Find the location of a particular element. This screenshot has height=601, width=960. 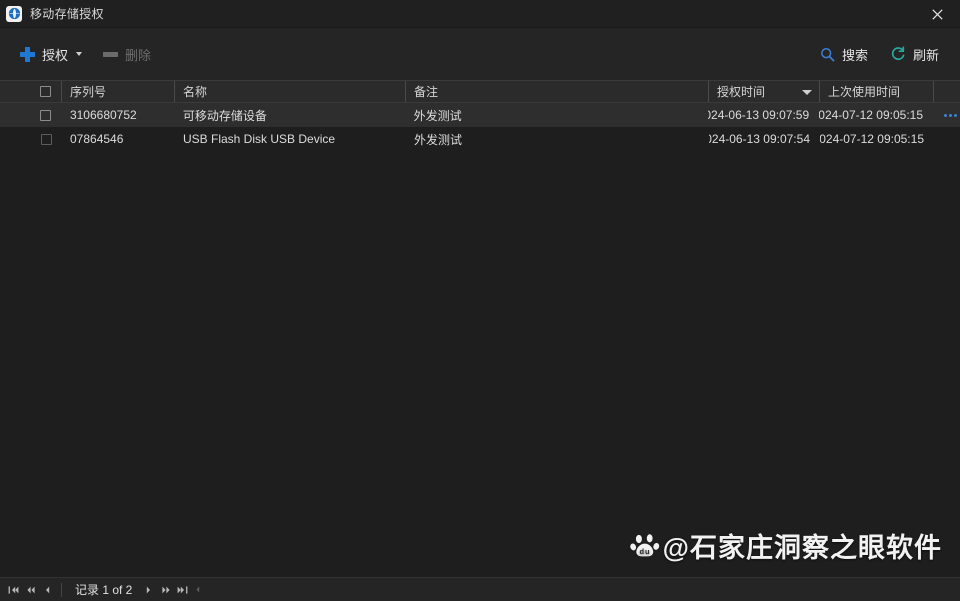

header-select-all is located at coordinates (42, 91).